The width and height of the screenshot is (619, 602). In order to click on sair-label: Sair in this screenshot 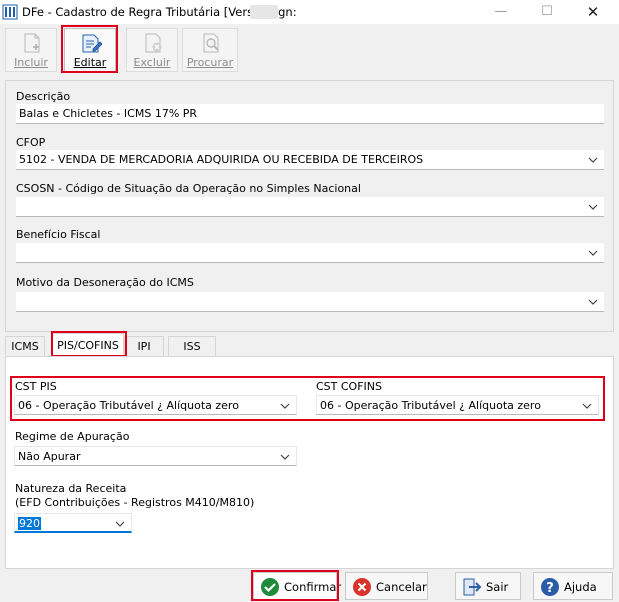, I will do `click(497, 587)`.